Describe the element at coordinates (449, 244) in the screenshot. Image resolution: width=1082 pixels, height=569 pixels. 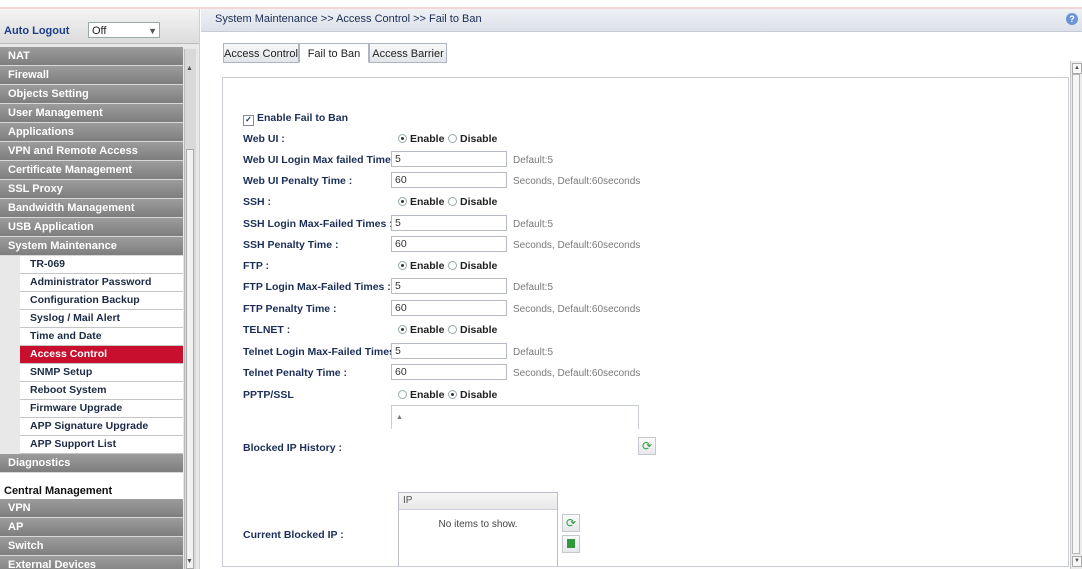
I see `ssh-penalty-input: 60` at that location.